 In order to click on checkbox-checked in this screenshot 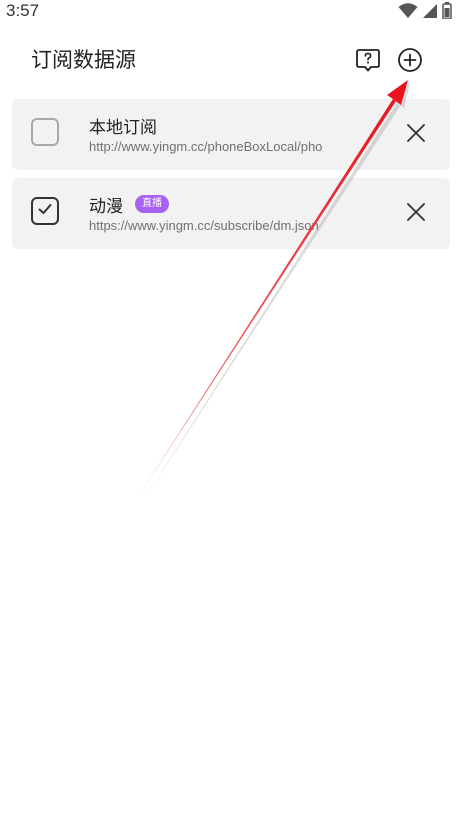, I will do `click(45, 211)`.